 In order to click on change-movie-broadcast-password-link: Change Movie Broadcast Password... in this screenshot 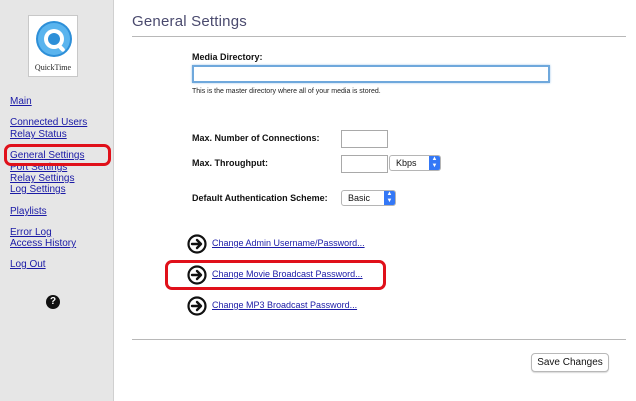, I will do `click(287, 274)`.